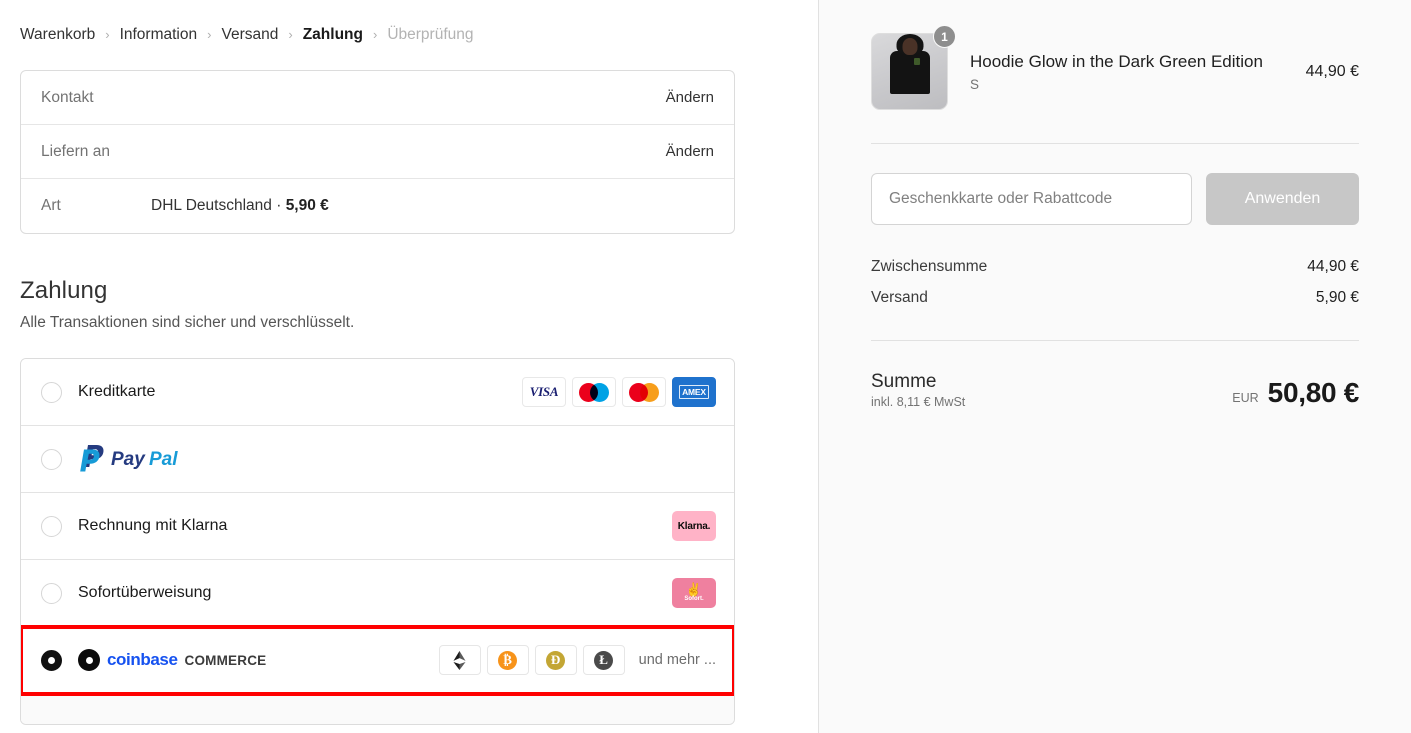 The width and height of the screenshot is (1411, 733). What do you see at coordinates (1031, 199) in the screenshot?
I see `discount-code-input` at bounding box center [1031, 199].